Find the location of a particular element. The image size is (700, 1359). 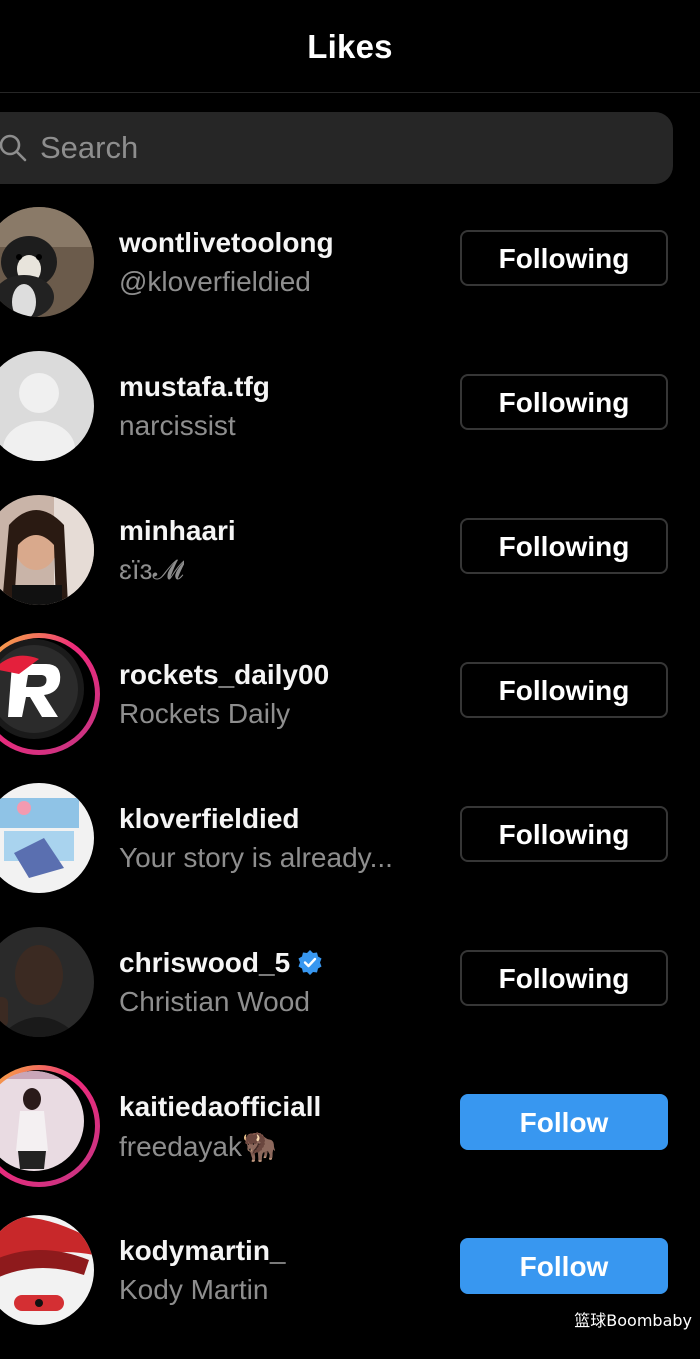

username: mustafa.tfg is located at coordinates (194, 387).